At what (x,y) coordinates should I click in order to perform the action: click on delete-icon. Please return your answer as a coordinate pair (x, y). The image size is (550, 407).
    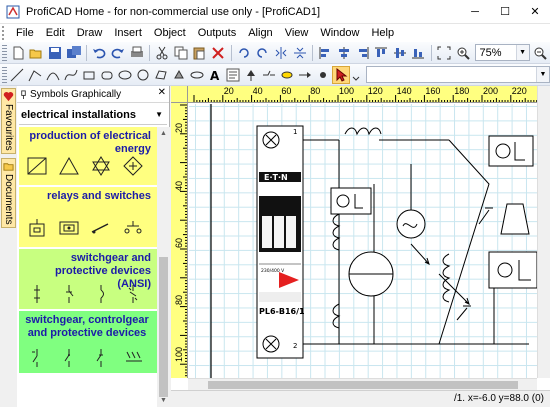
    Looking at the image, I should click on (218, 53).